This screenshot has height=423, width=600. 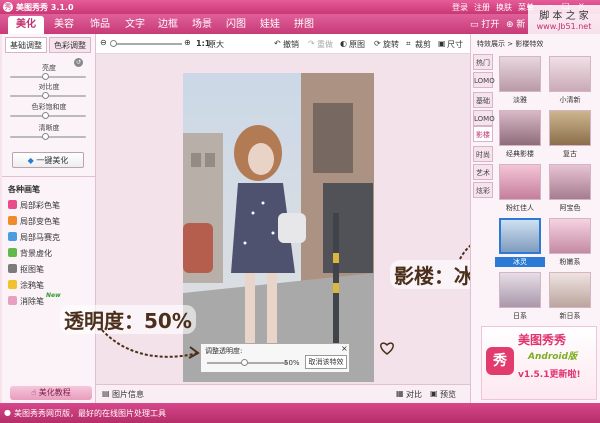 I want to click on folder-icon: ▭, so click(x=474, y=25).